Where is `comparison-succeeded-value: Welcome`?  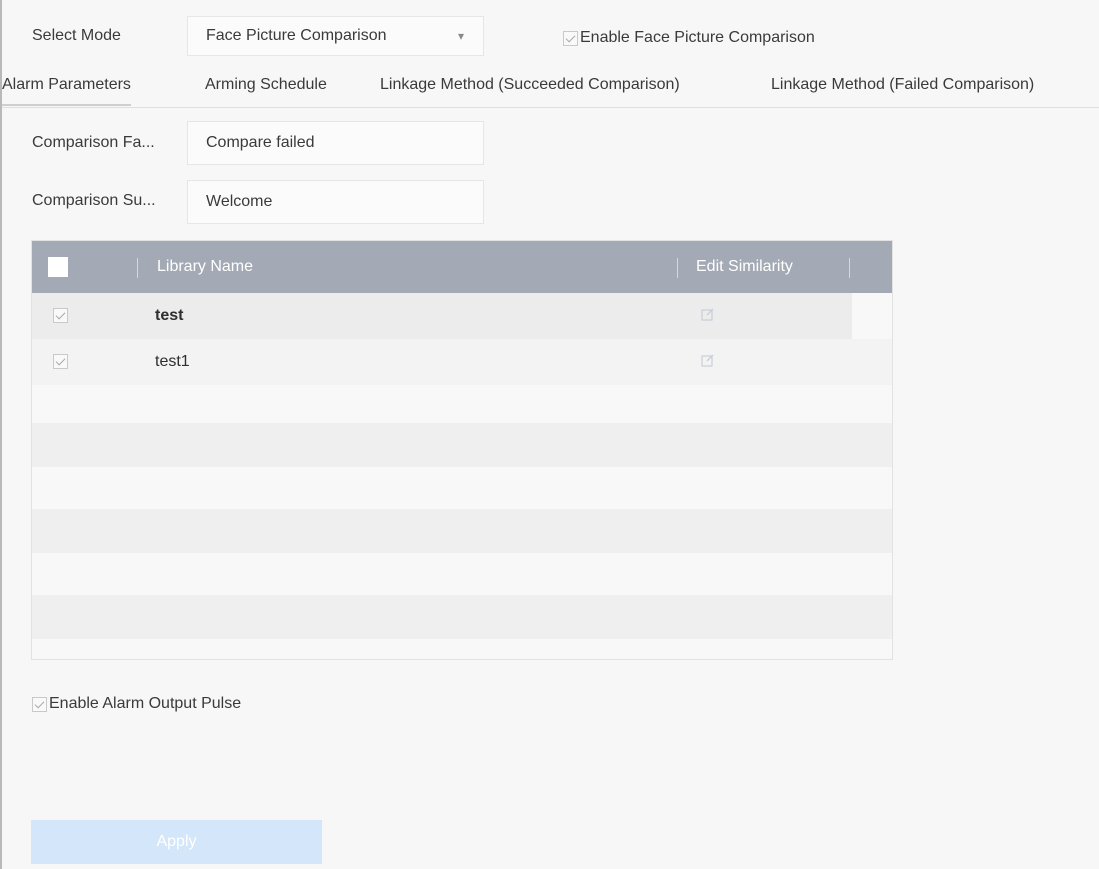
comparison-succeeded-value: Welcome is located at coordinates (239, 201).